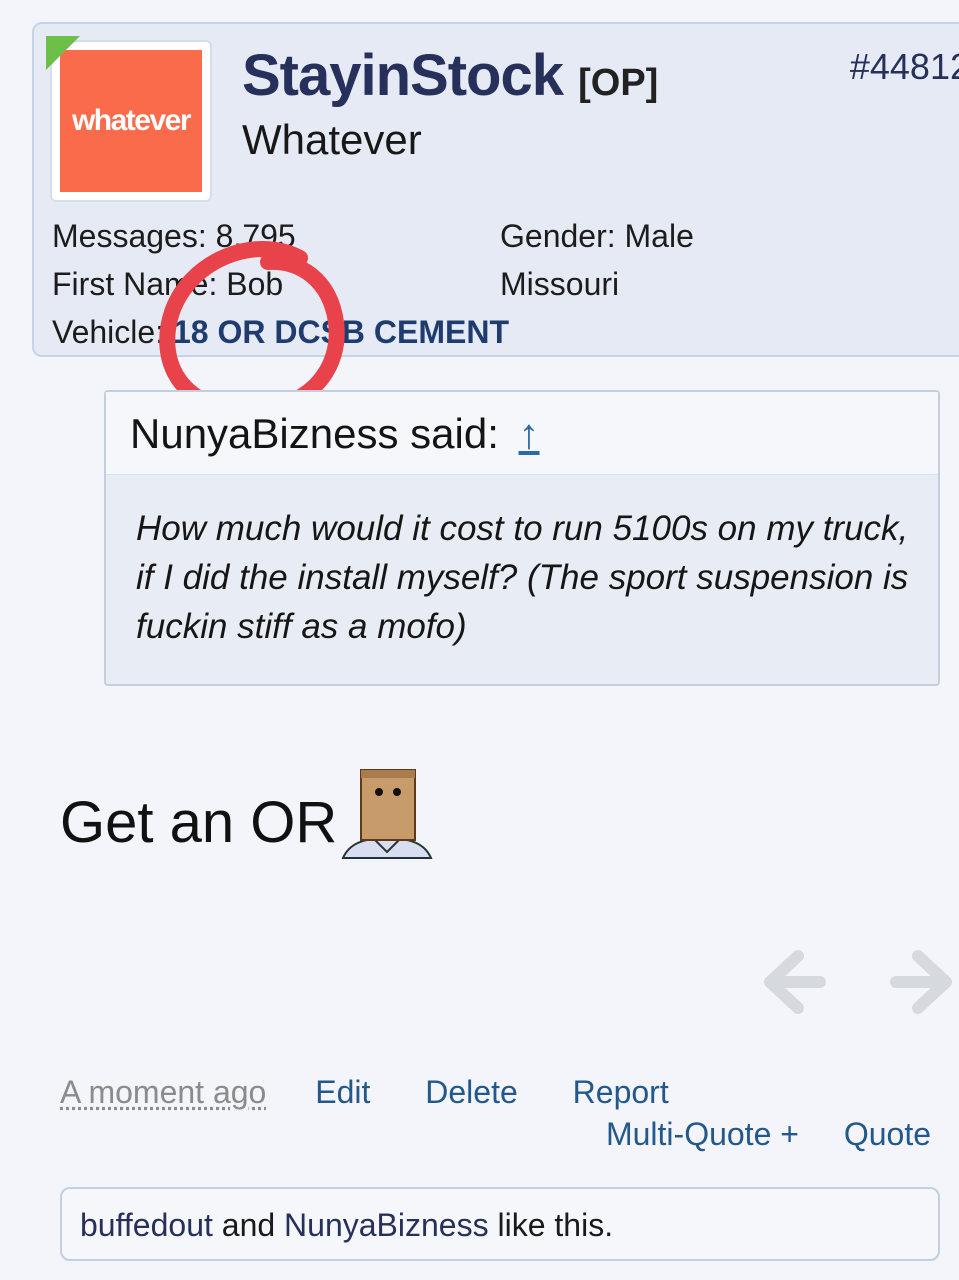  I want to click on likes-and: and, so click(248, 1225).